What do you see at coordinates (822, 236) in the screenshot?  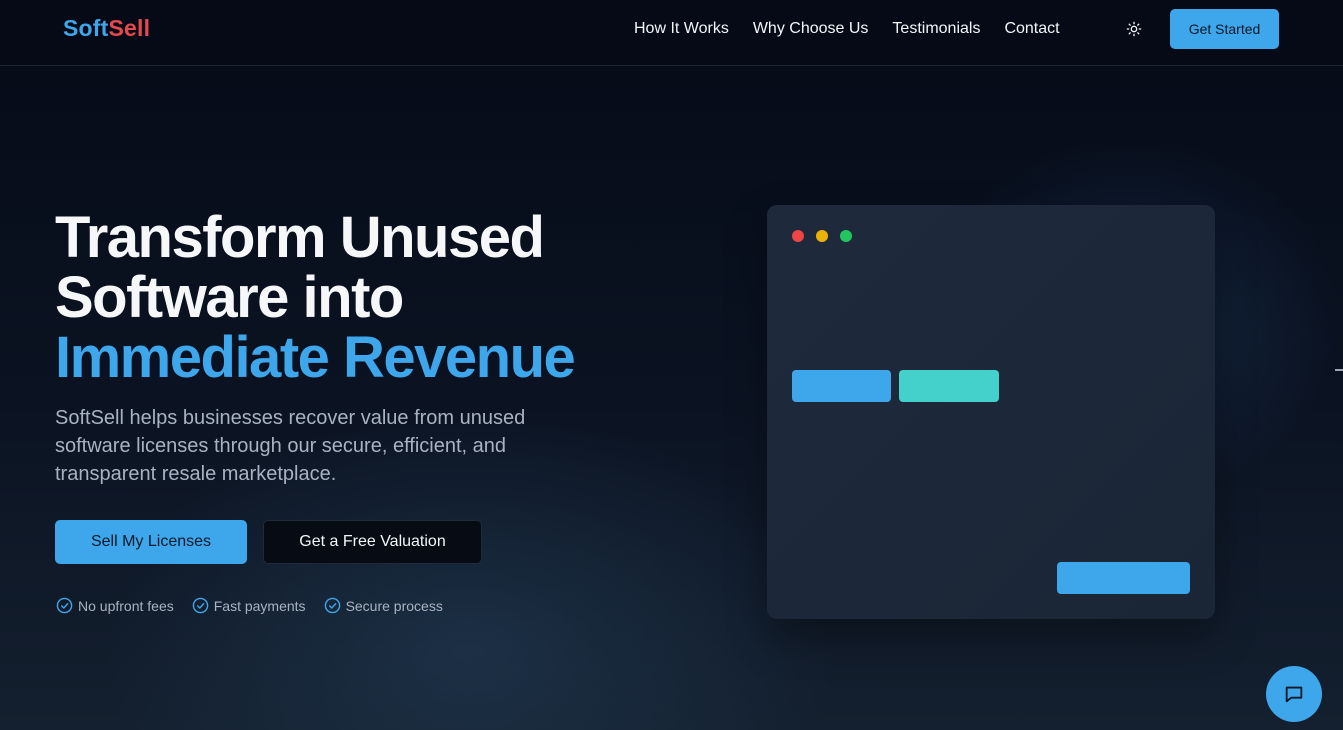 I see `window-dot-yellow` at bounding box center [822, 236].